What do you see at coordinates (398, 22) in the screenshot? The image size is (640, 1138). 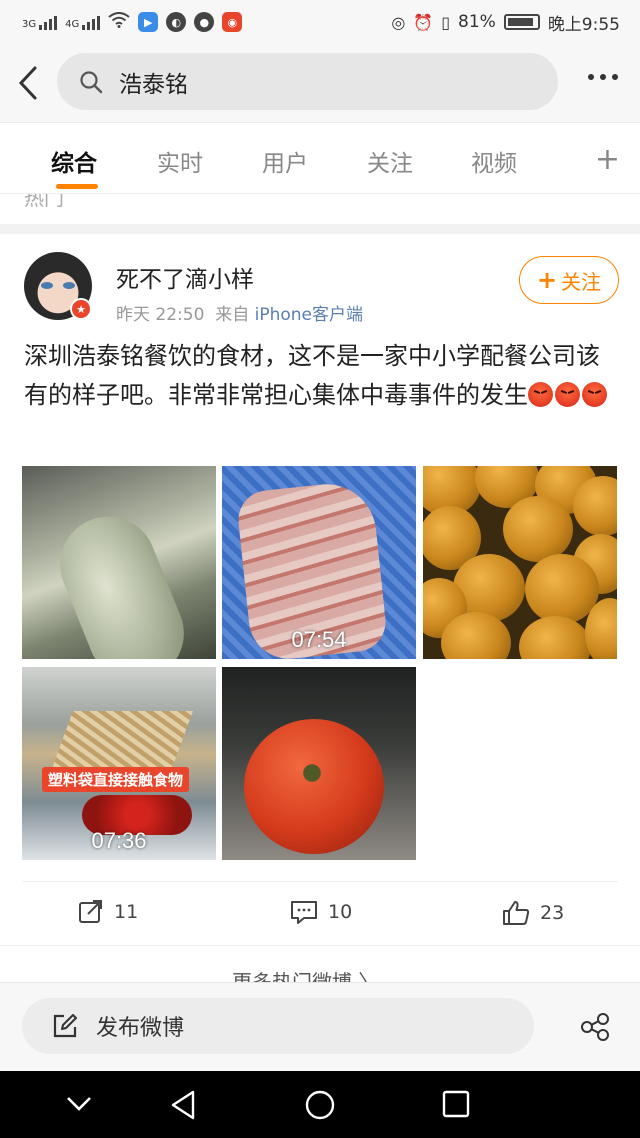 I see `data-saver-icon: ◎` at bounding box center [398, 22].